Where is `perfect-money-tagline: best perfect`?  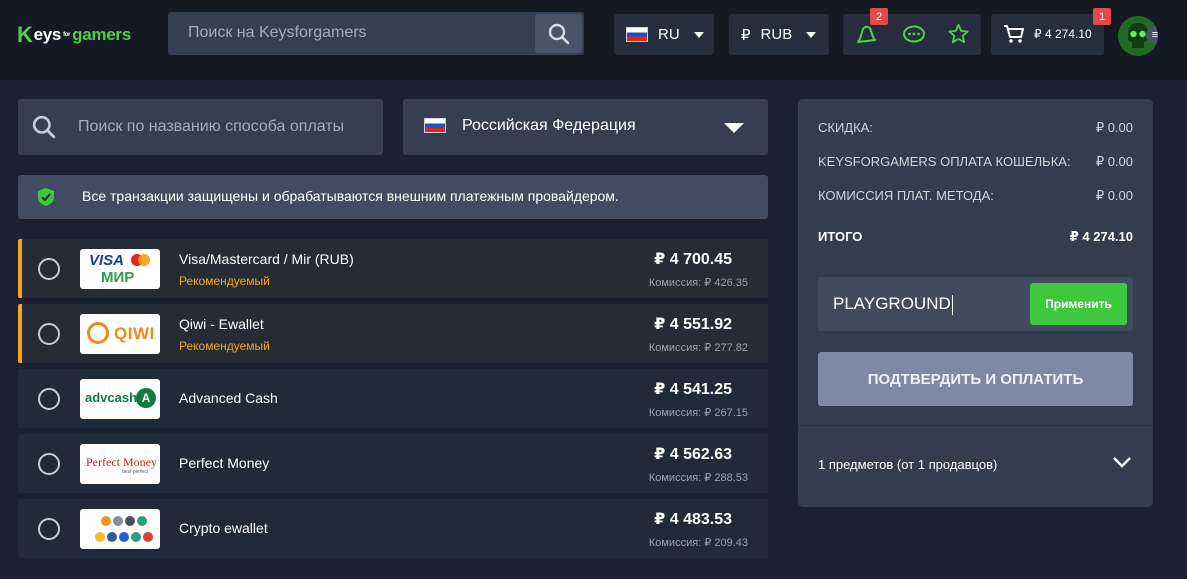
perfect-money-tagline: best perfect is located at coordinates (135, 472).